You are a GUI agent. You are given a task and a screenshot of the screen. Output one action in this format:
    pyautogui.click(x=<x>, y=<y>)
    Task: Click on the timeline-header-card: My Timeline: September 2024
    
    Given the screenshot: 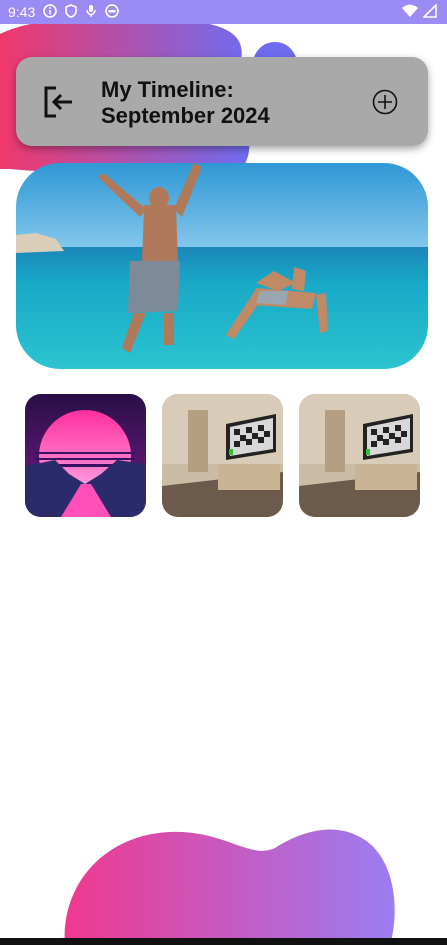 What is the action you would take?
    pyautogui.click(x=222, y=101)
    